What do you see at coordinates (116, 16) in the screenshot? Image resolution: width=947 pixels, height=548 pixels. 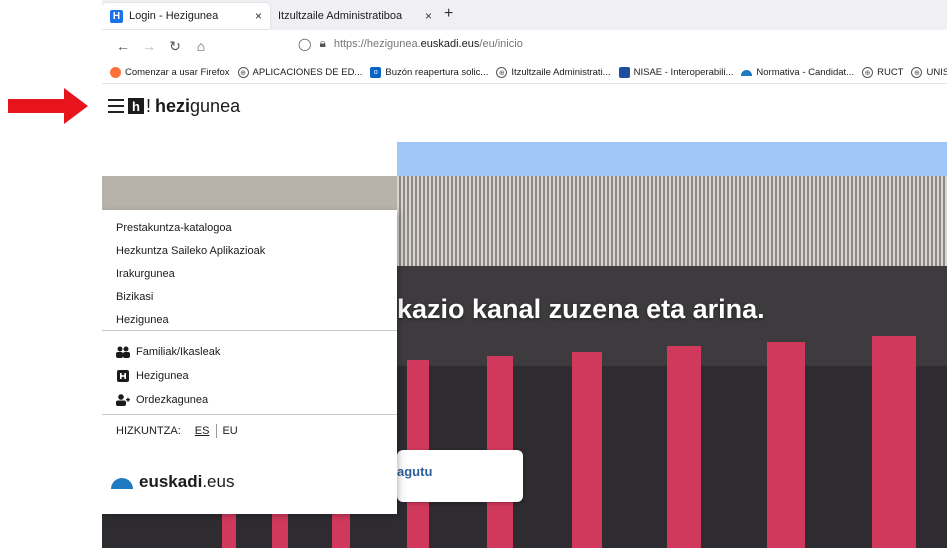 I see `hezigunea-favicon-icon: H` at bounding box center [116, 16].